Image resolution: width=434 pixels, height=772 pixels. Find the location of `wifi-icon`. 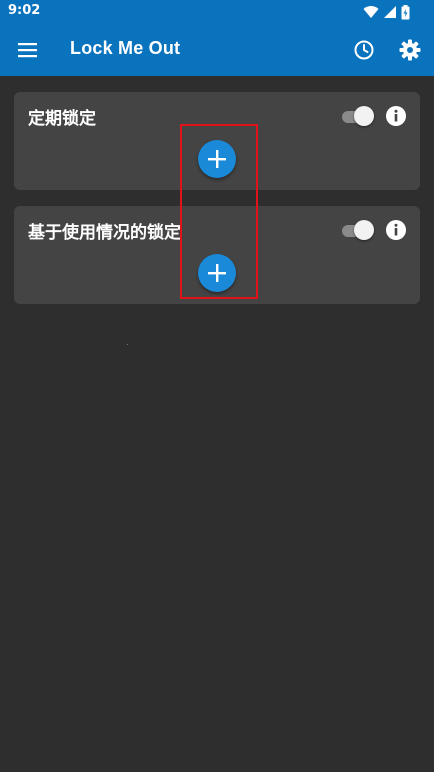

wifi-icon is located at coordinates (371, 12).